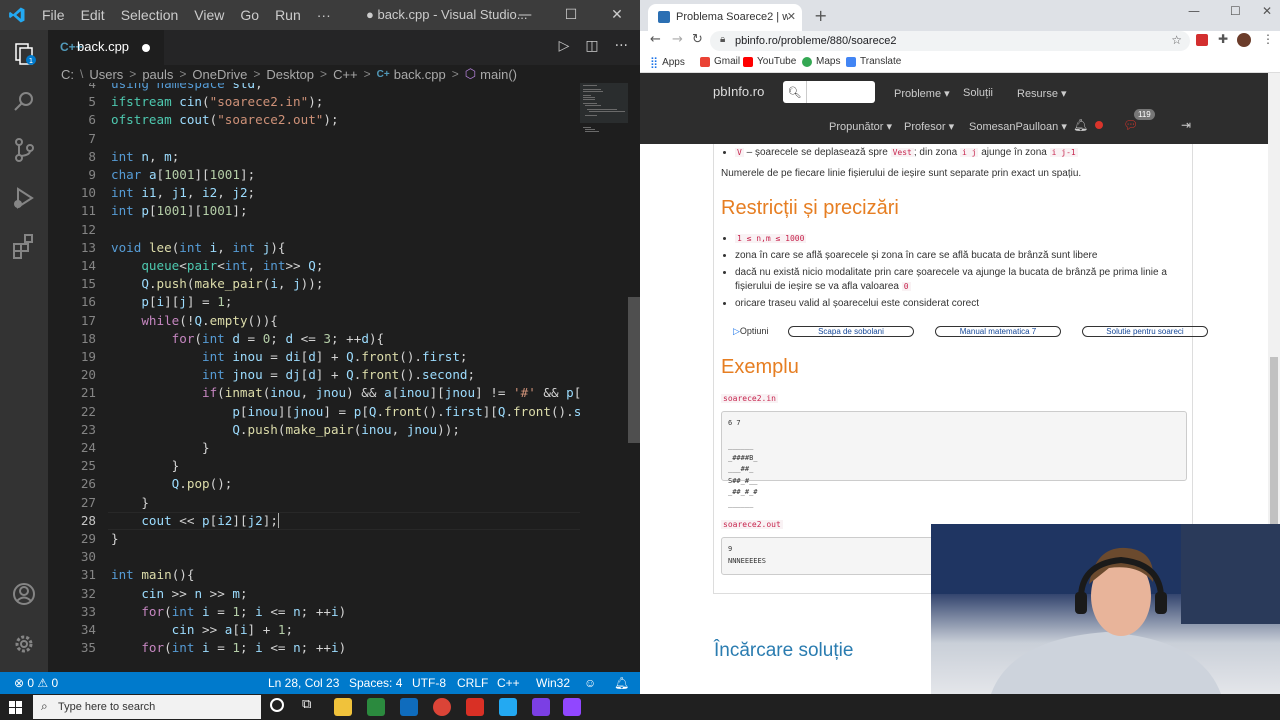 This screenshot has height=720, width=1280. What do you see at coordinates (922, 93) in the screenshot?
I see `nav-probleme: Probleme ▾` at bounding box center [922, 93].